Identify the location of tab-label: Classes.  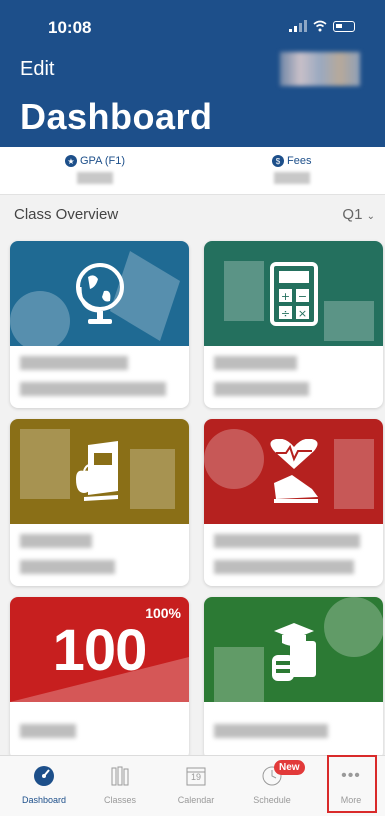
(119, 800).